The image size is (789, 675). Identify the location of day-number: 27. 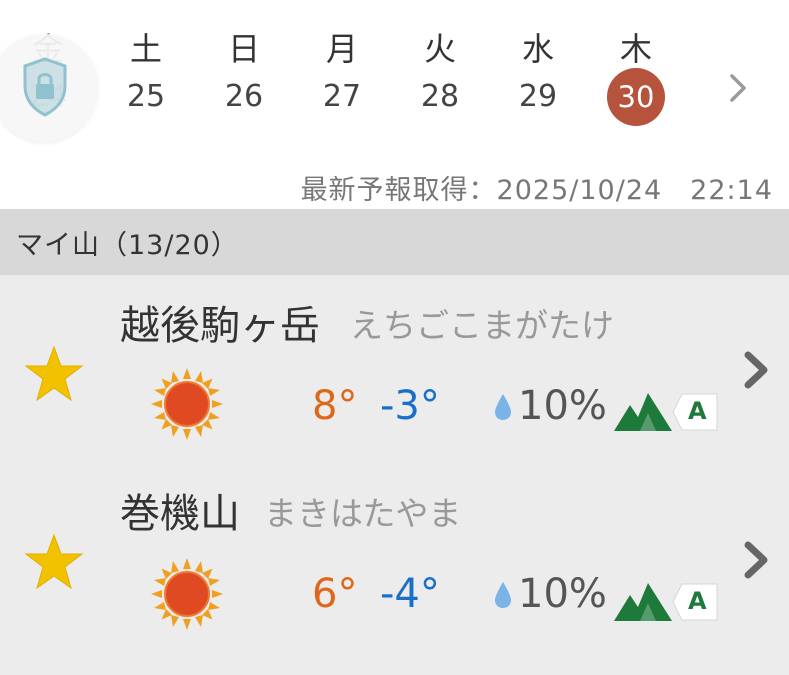
(342, 96).